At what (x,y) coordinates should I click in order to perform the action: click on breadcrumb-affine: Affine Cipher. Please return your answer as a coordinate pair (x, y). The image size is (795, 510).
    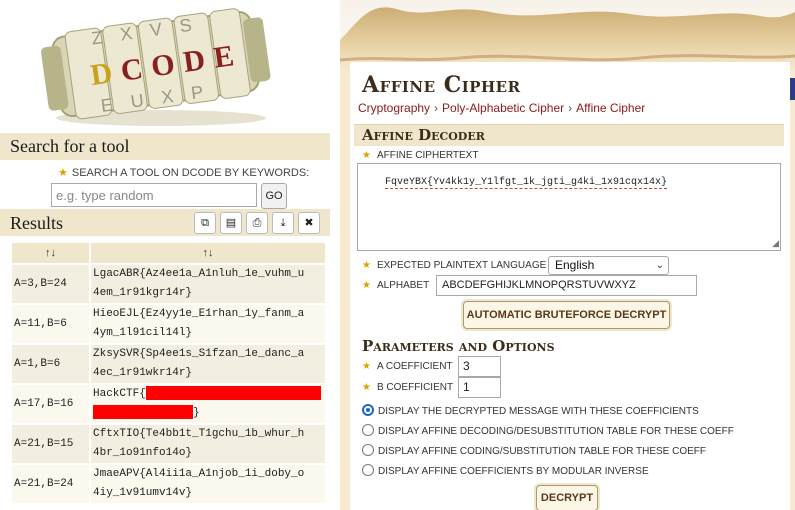
    Looking at the image, I should click on (610, 108).